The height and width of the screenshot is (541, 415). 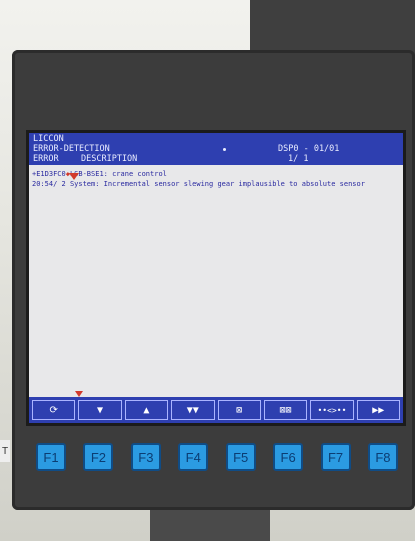 I want to click on col-error-header: ERROR, so click(x=46, y=159).